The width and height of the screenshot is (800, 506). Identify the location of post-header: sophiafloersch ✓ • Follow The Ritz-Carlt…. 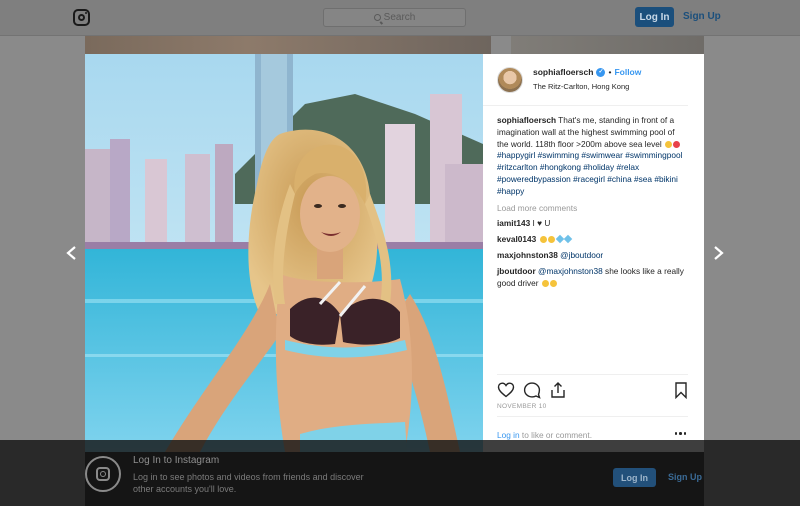
(585, 80).